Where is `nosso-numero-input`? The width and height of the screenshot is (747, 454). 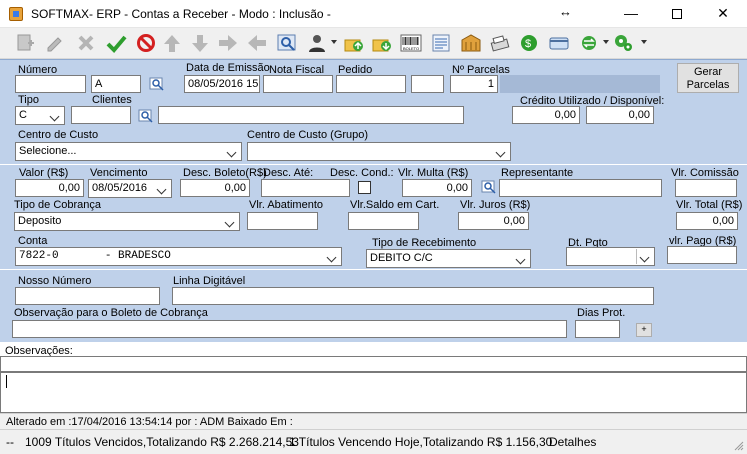 nosso-numero-input is located at coordinates (87, 296).